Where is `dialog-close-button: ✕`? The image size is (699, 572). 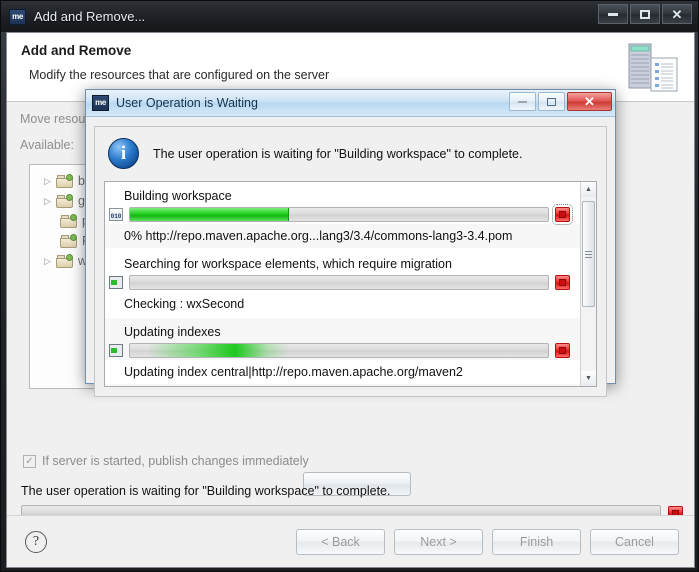
dialog-close-button: ✕ is located at coordinates (589, 101).